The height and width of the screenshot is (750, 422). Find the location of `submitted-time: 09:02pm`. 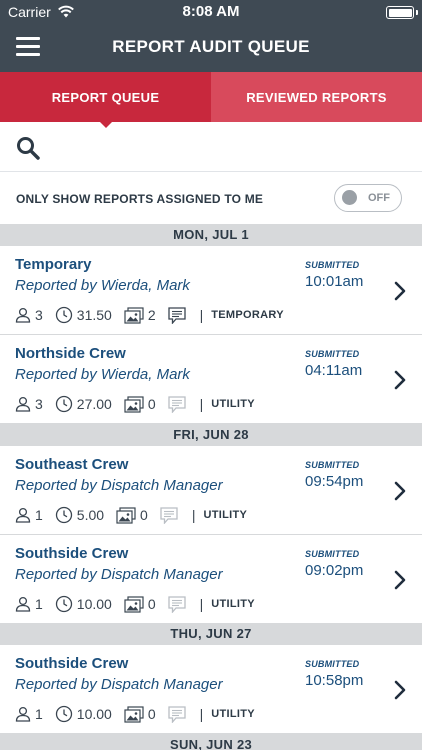

submitted-time: 09:02pm is located at coordinates (334, 570).